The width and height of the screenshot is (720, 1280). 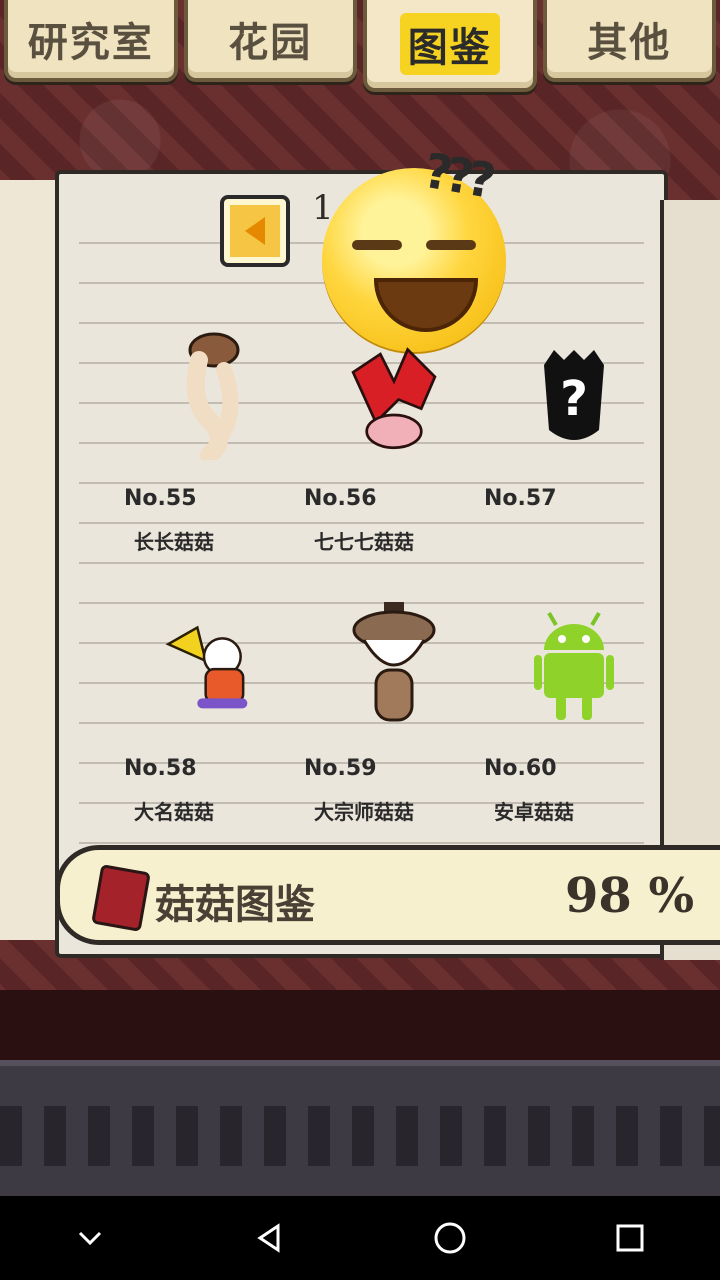 I want to click on nav-back-button, so click(x=270, y=1238).